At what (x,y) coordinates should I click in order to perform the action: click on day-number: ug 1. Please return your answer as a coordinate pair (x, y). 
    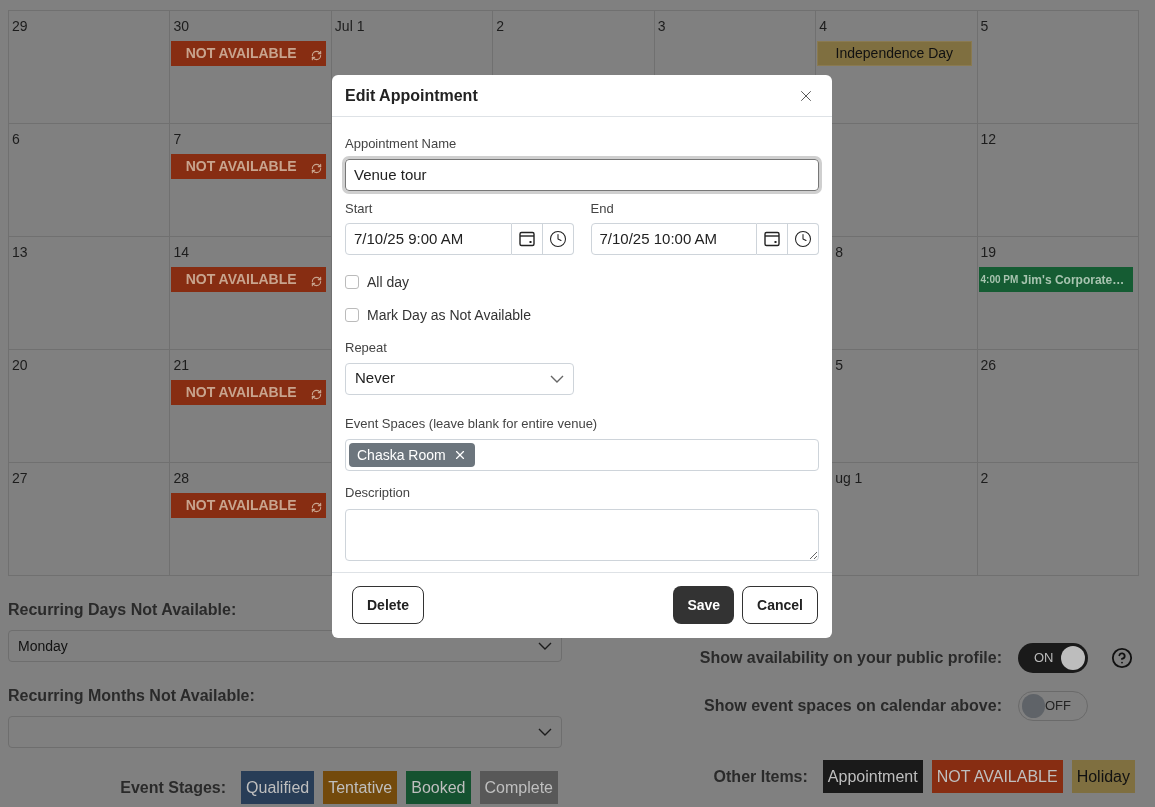
    Looking at the image, I should click on (849, 478).